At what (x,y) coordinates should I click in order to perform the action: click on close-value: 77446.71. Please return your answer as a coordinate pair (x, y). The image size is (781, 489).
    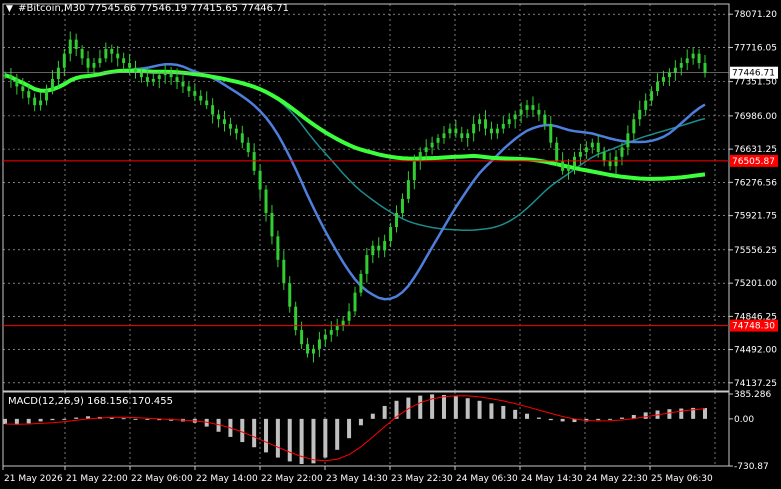
    Looking at the image, I should click on (265, 8).